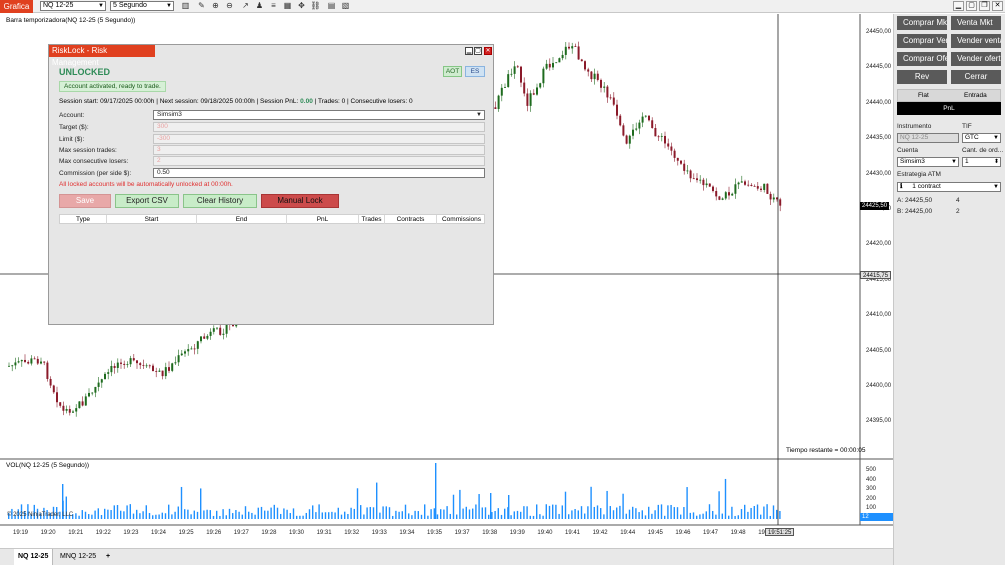 This screenshot has height=565, width=1005. What do you see at coordinates (319, 161) in the screenshot?
I see `max-losers-input: 2` at bounding box center [319, 161].